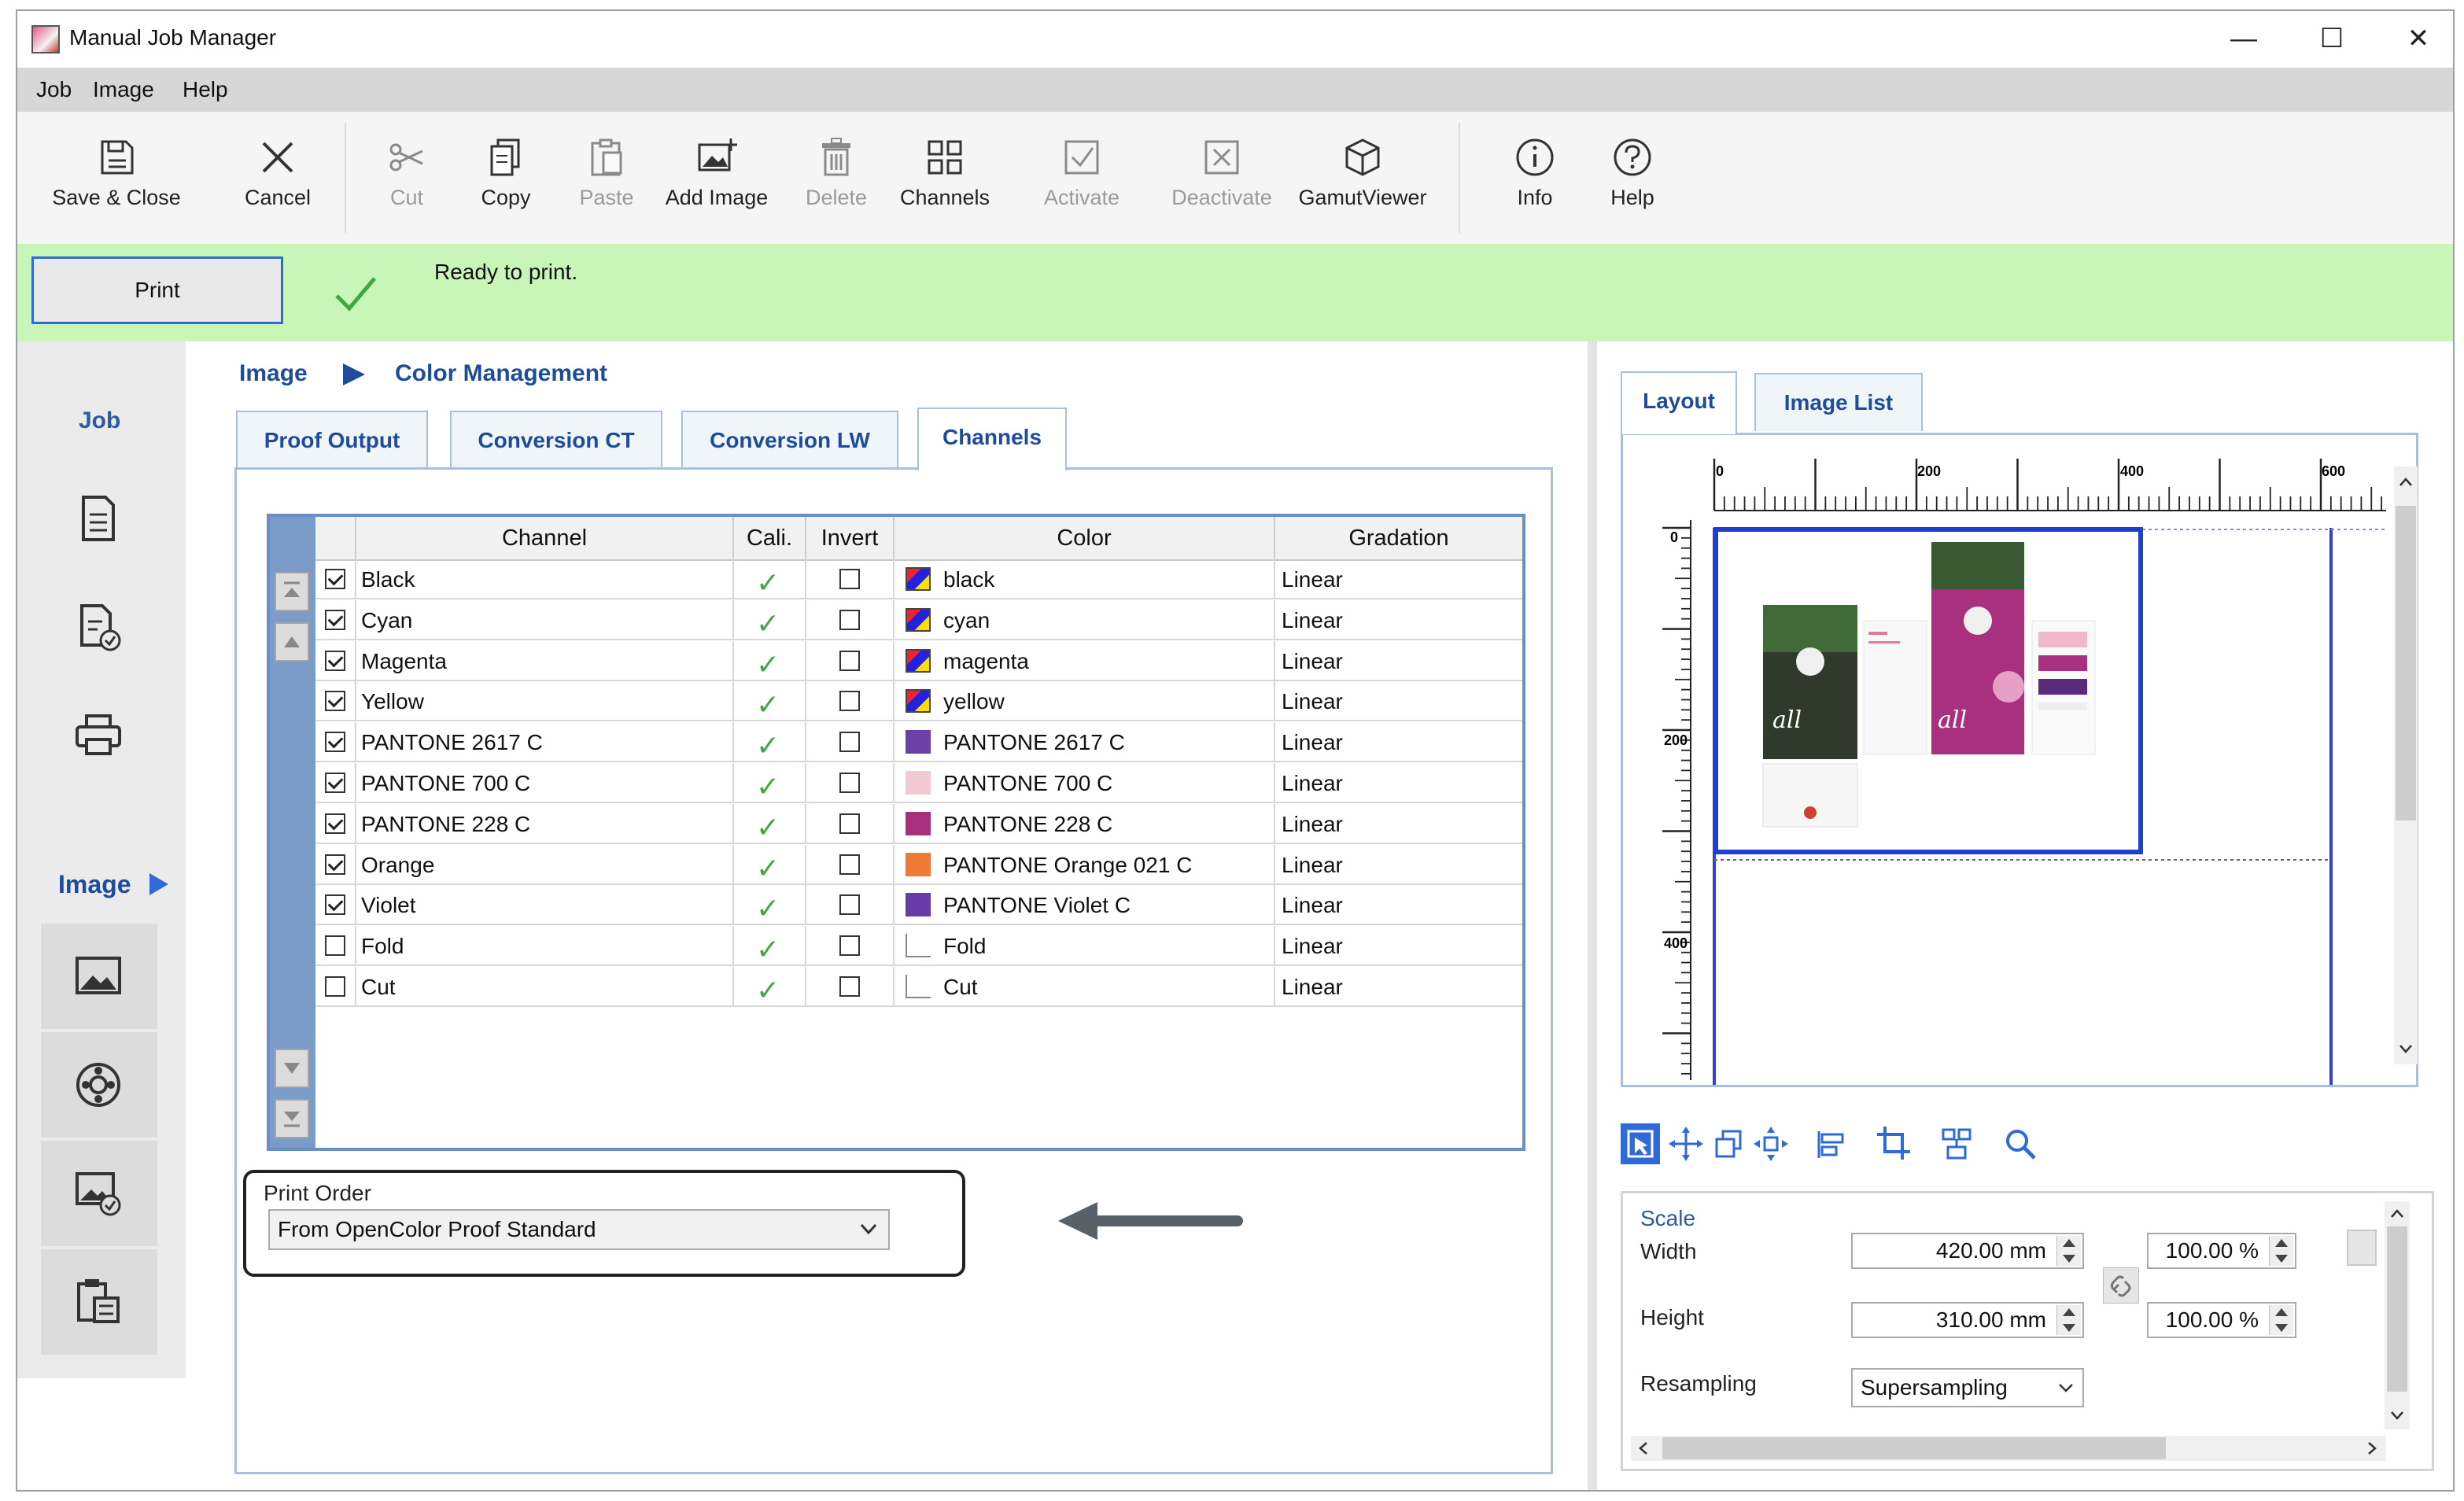  What do you see at coordinates (2068, 1320) in the screenshot?
I see `height-spinner` at bounding box center [2068, 1320].